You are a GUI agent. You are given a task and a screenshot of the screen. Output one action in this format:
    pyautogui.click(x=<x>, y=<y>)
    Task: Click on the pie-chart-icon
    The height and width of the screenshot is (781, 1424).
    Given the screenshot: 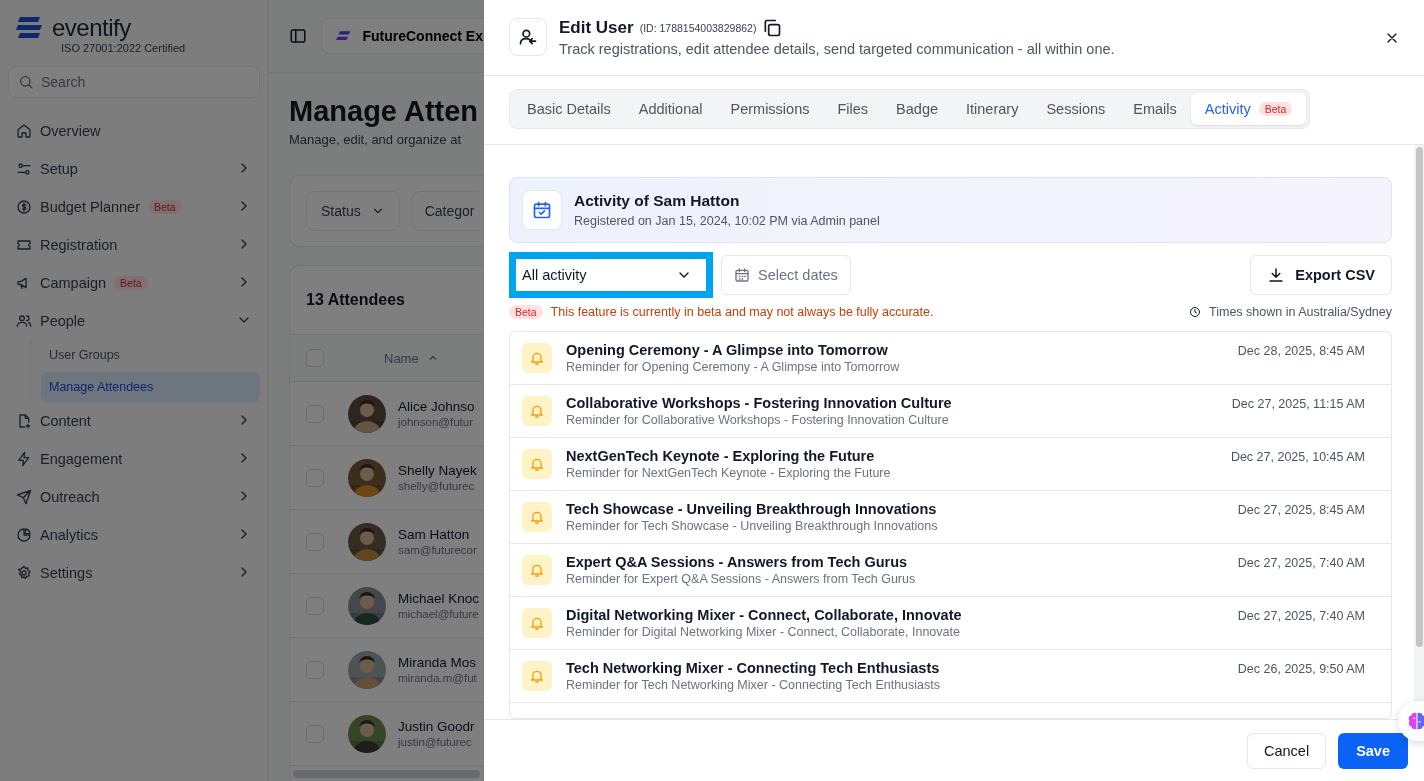 What is the action you would take?
    pyautogui.click(x=24, y=535)
    